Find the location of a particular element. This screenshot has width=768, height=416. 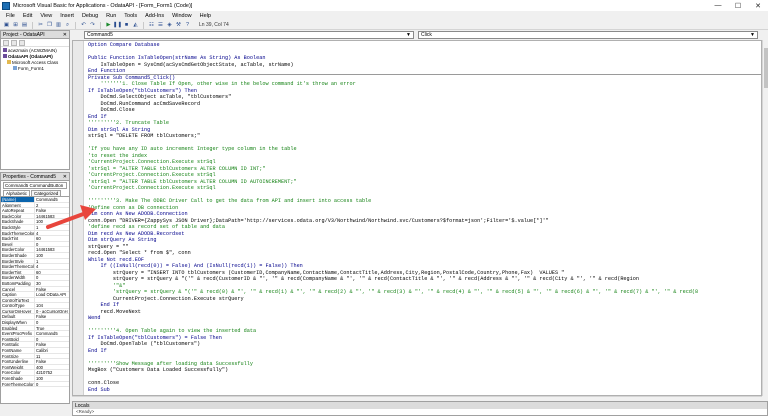

property-name: BackStyle is located at coordinates (18, 227).